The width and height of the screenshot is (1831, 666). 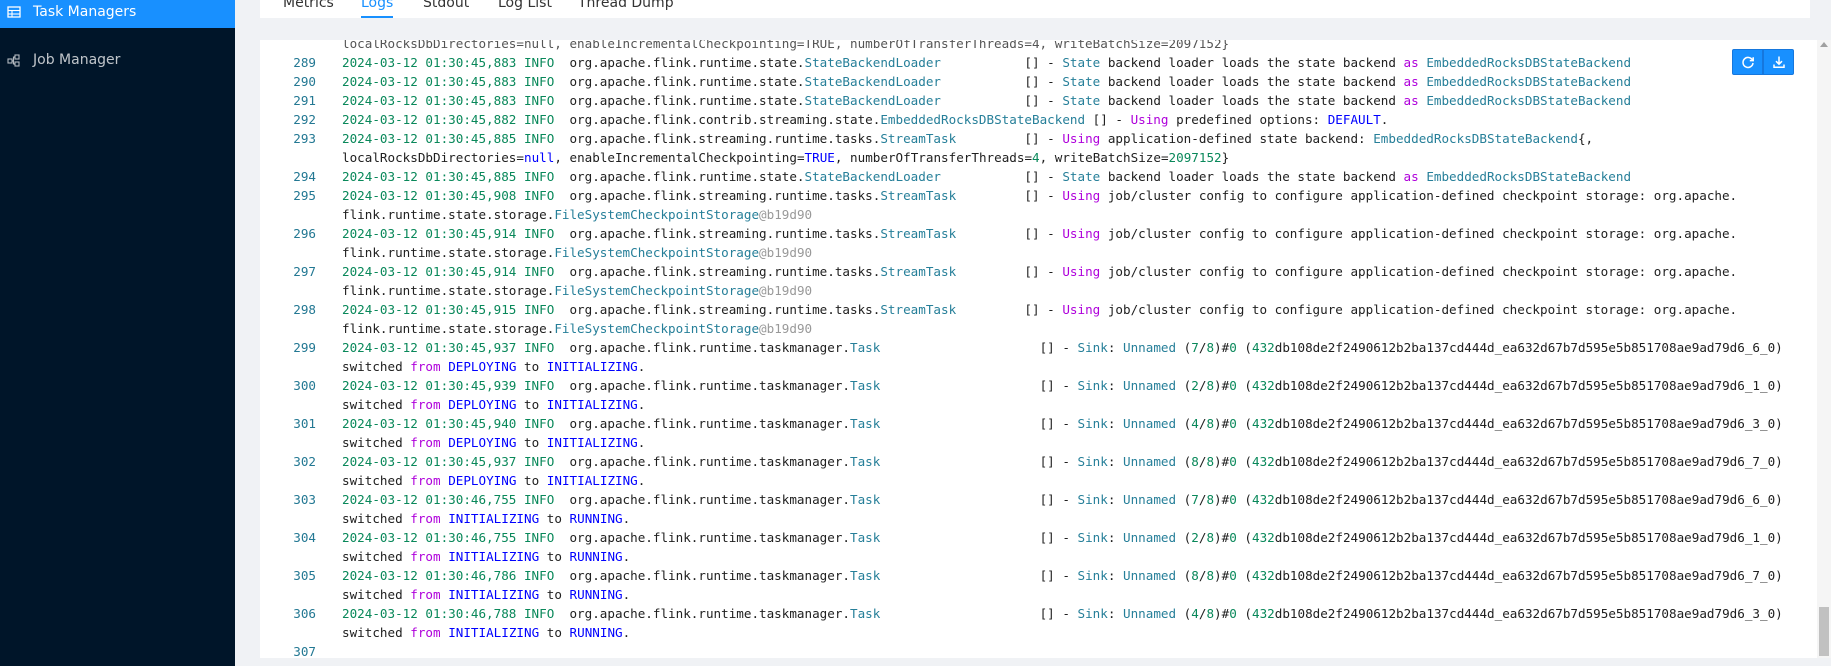 What do you see at coordinates (1824, 631) in the screenshot?
I see `scrollbar-thumb` at bounding box center [1824, 631].